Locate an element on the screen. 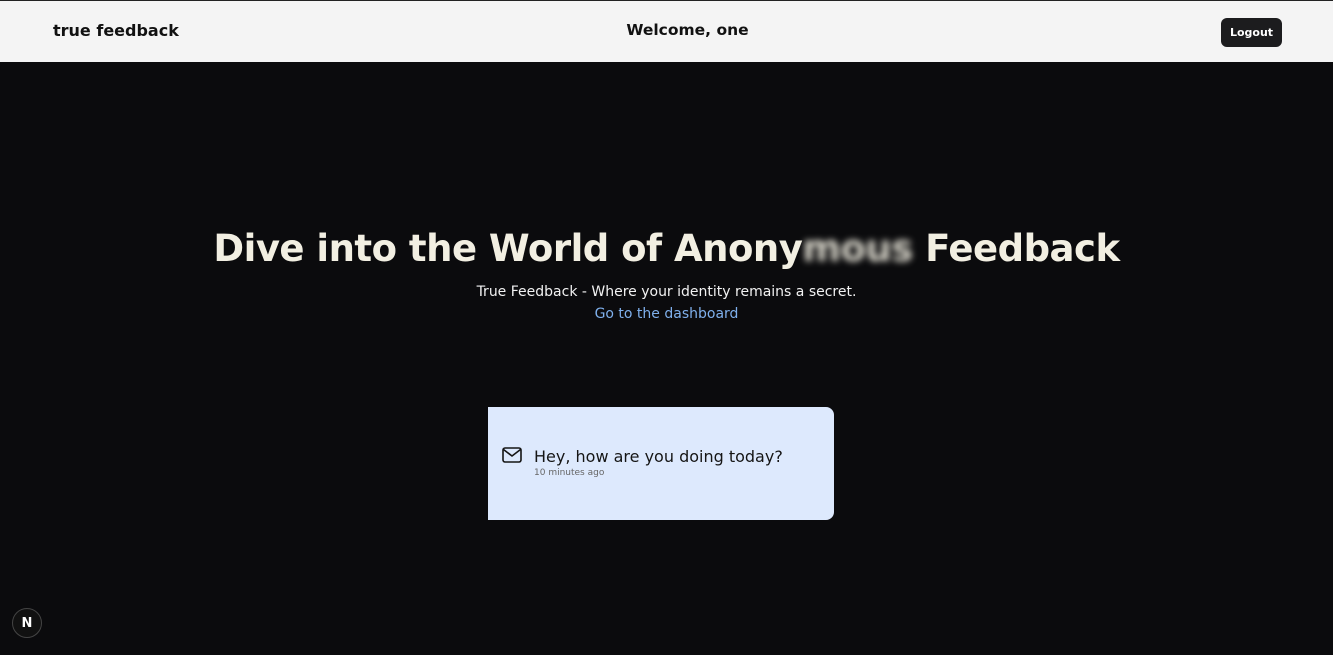 The width and height of the screenshot is (1333, 655). hero-title-blurred-part: mous is located at coordinates (857, 248).